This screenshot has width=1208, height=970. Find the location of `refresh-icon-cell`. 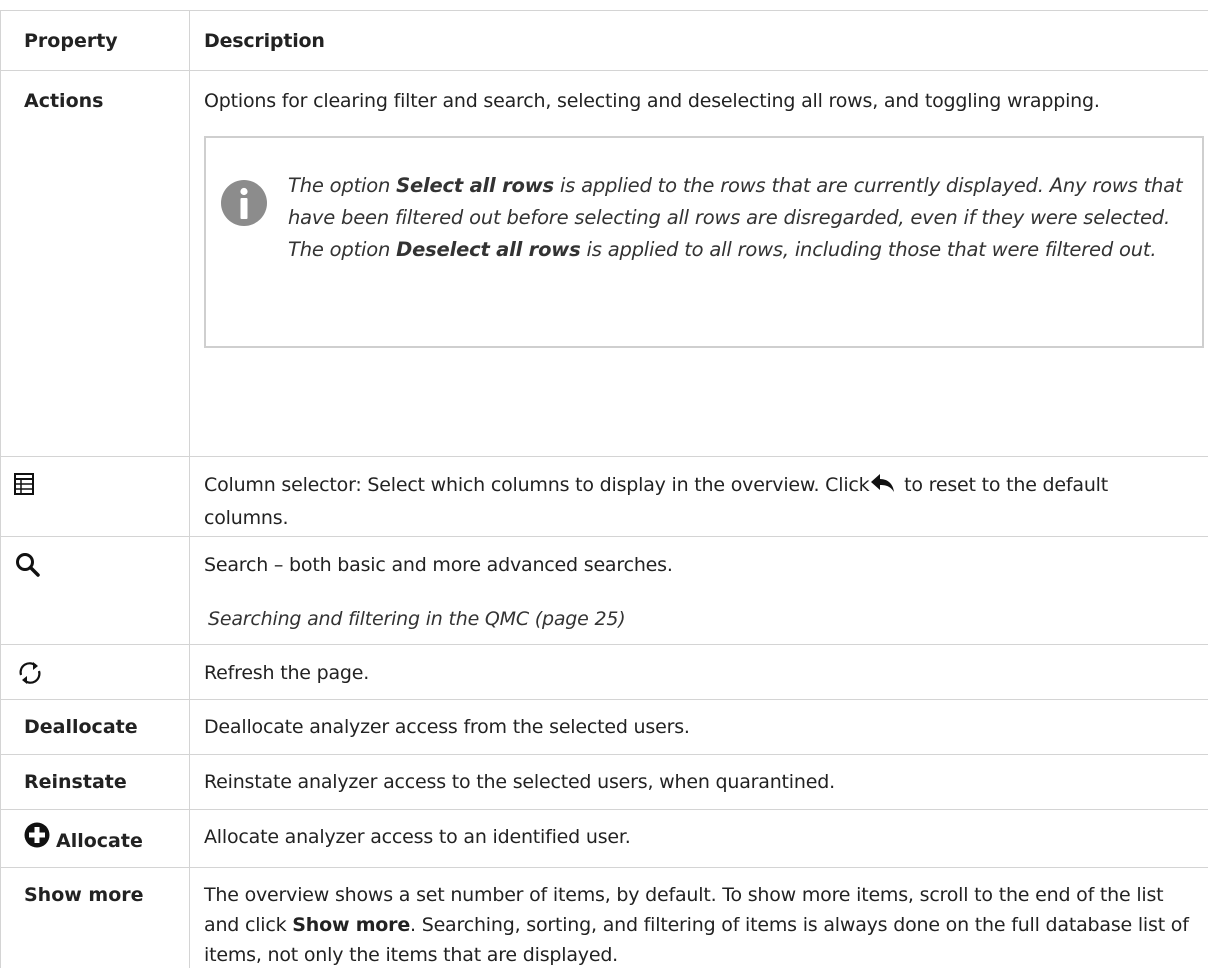

refresh-icon-cell is located at coordinates (95, 672).